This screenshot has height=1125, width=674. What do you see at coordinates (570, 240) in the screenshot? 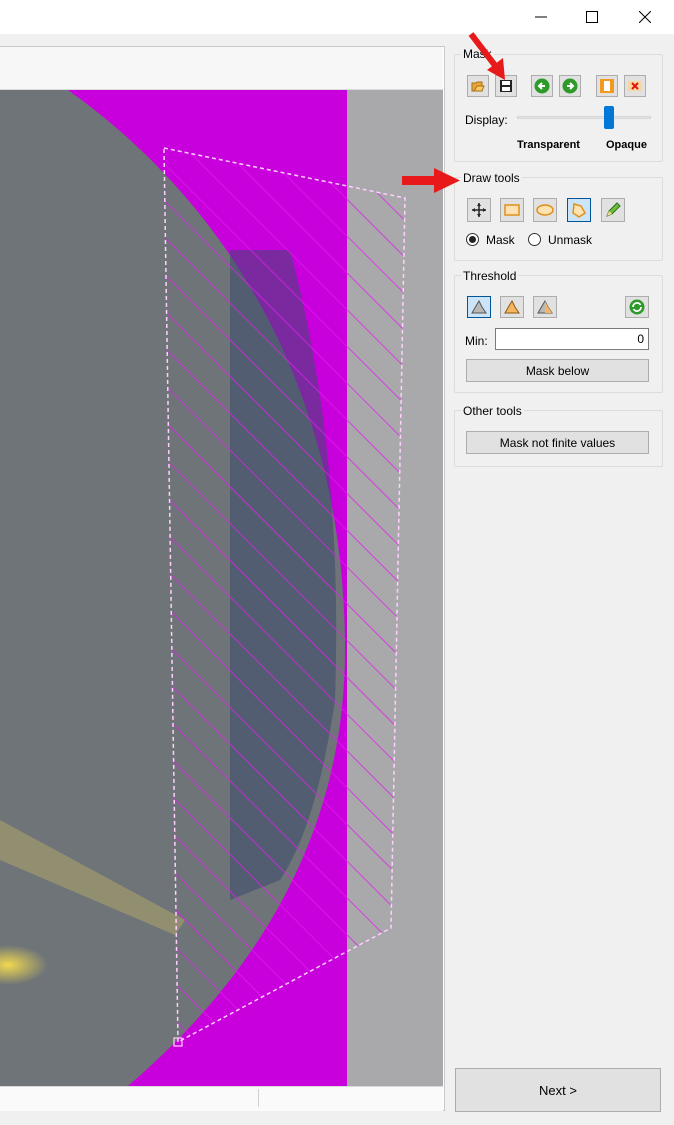
I see `unmask-mode-label: Unmask` at bounding box center [570, 240].